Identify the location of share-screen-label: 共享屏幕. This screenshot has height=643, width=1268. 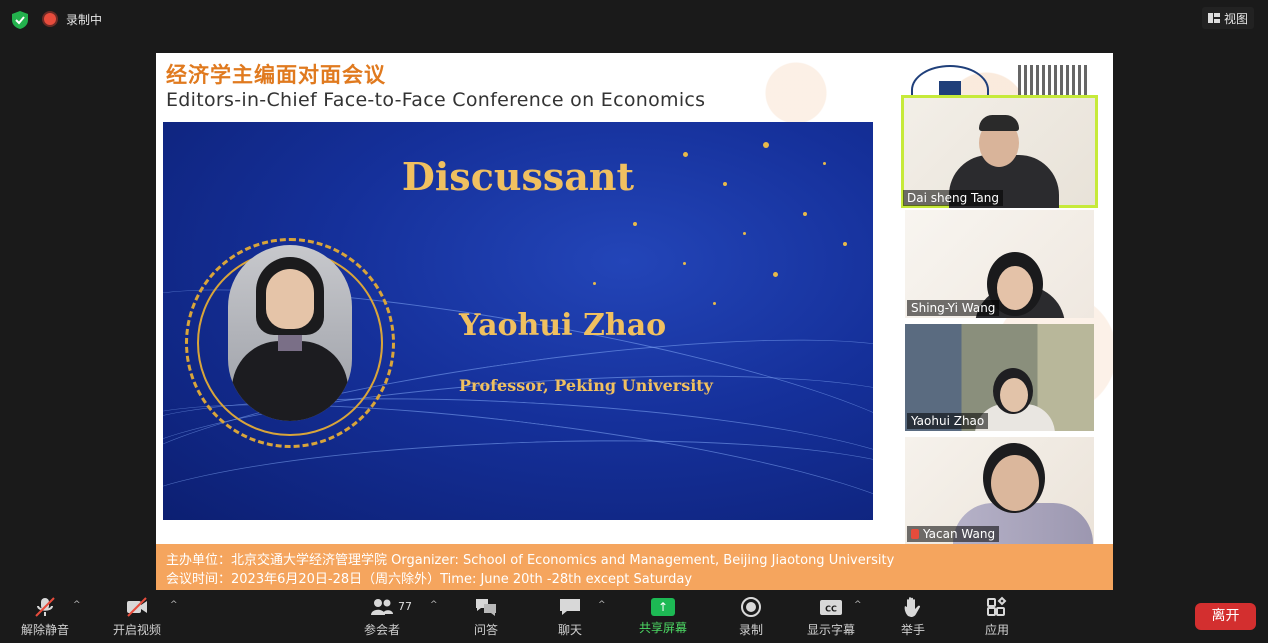
(662, 628).